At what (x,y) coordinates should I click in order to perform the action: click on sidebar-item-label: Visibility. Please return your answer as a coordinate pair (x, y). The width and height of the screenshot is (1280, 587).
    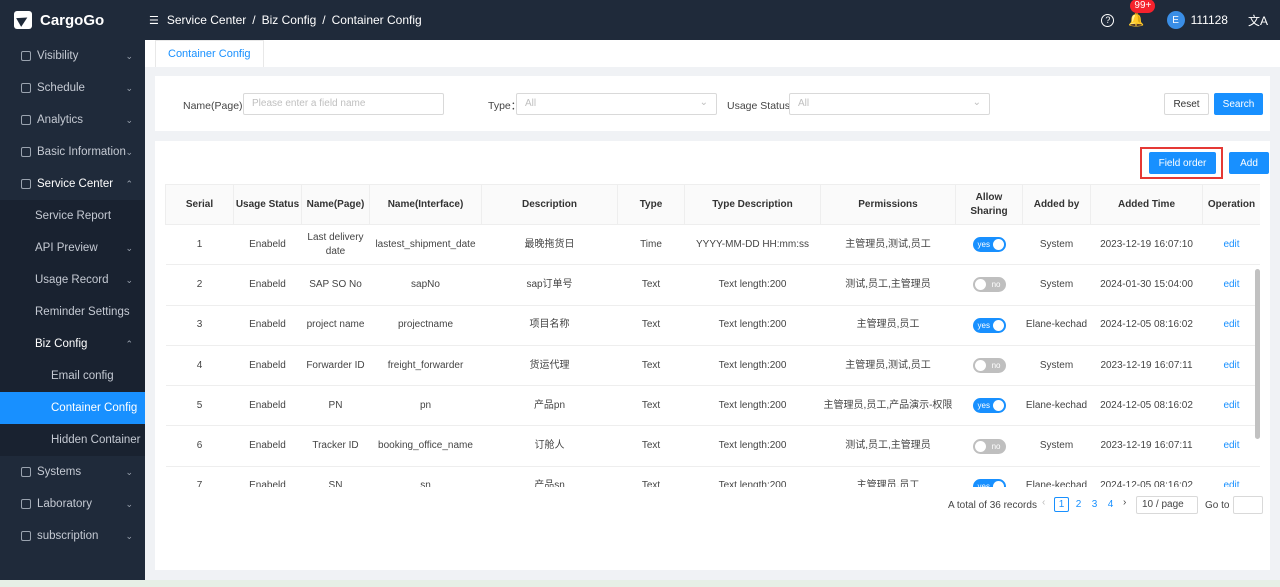
    Looking at the image, I should click on (58, 56).